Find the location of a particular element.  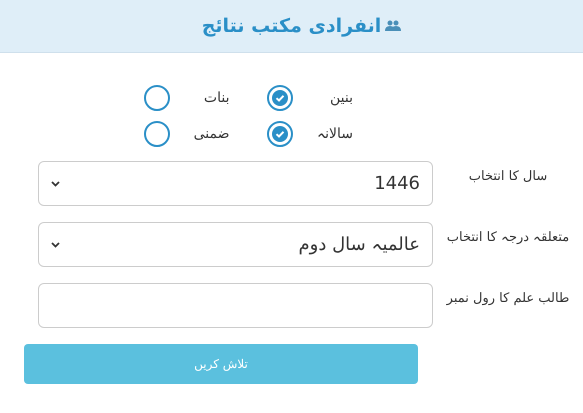

radio-label: ضمنی is located at coordinates (211, 134).